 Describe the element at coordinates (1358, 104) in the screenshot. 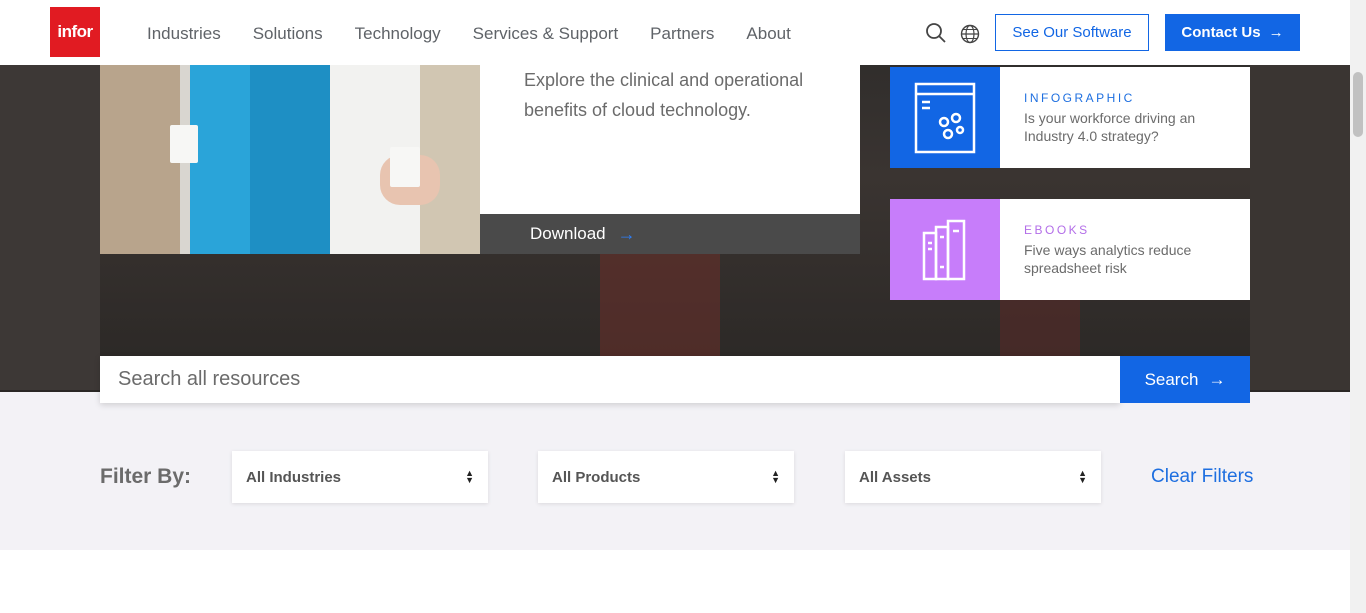

I see `scrollbar-thumb` at that location.